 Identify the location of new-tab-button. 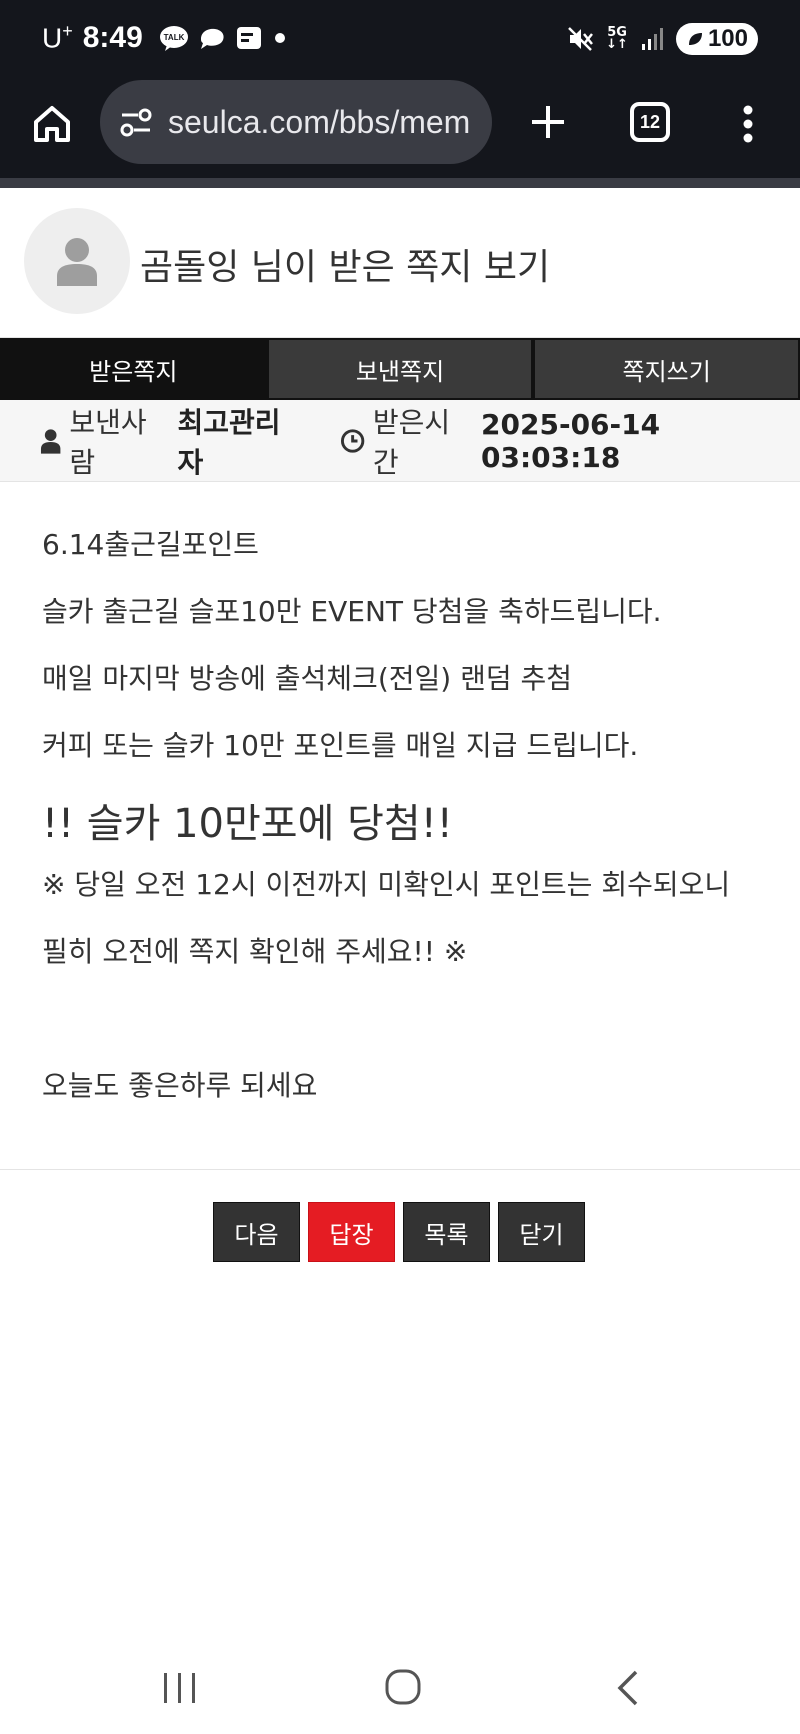
(548, 122).